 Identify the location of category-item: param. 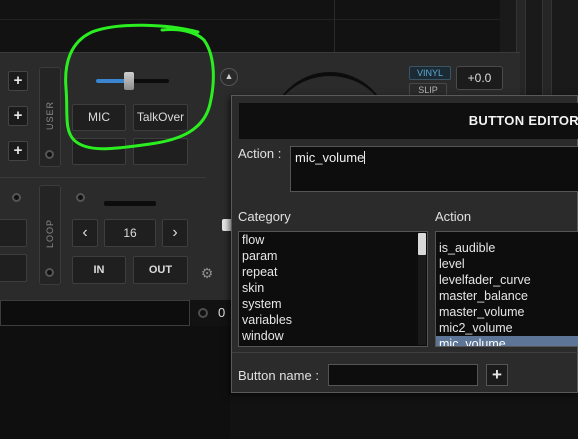
(333, 256).